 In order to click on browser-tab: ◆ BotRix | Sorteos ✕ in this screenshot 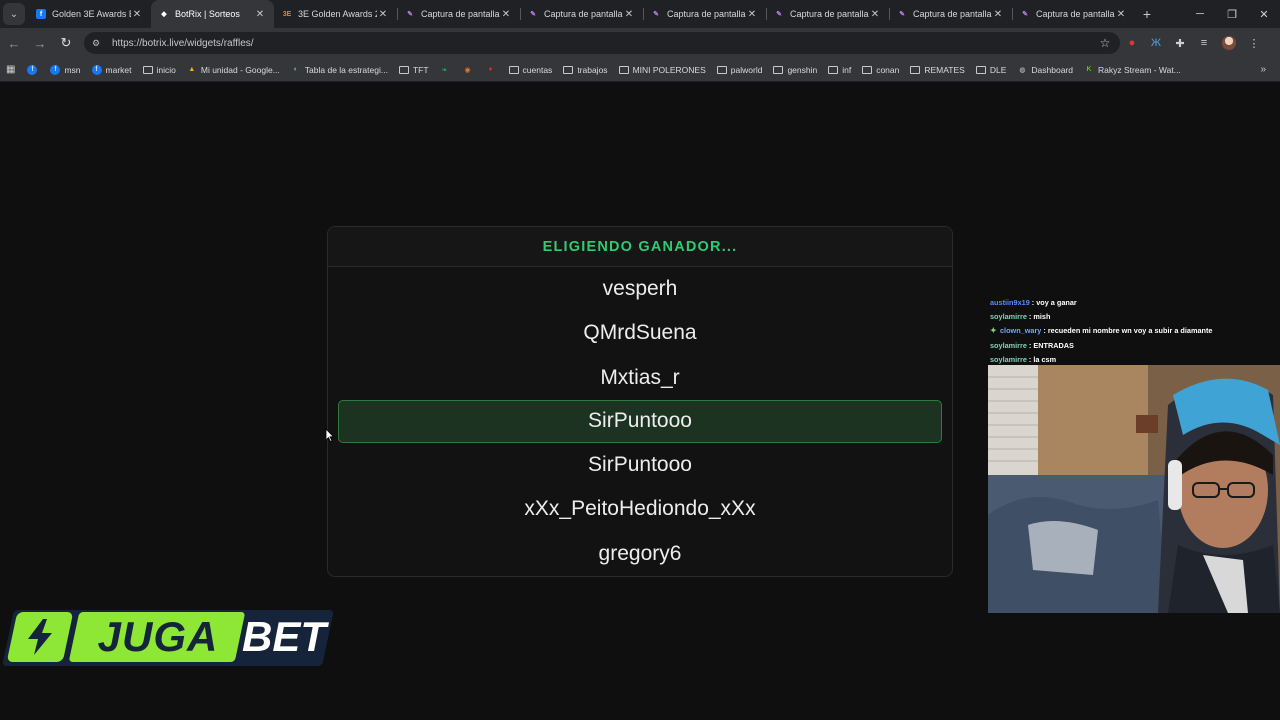, I will do `click(212, 14)`.